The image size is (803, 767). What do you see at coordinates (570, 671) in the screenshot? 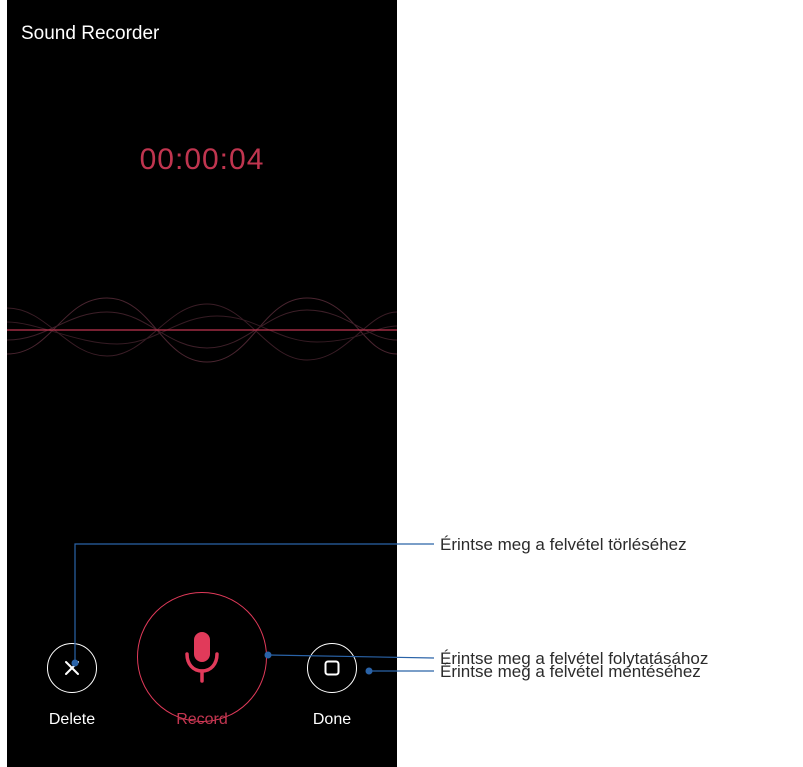
I see `save-callout: Érintse meg a felvétel mentéséhez` at bounding box center [570, 671].